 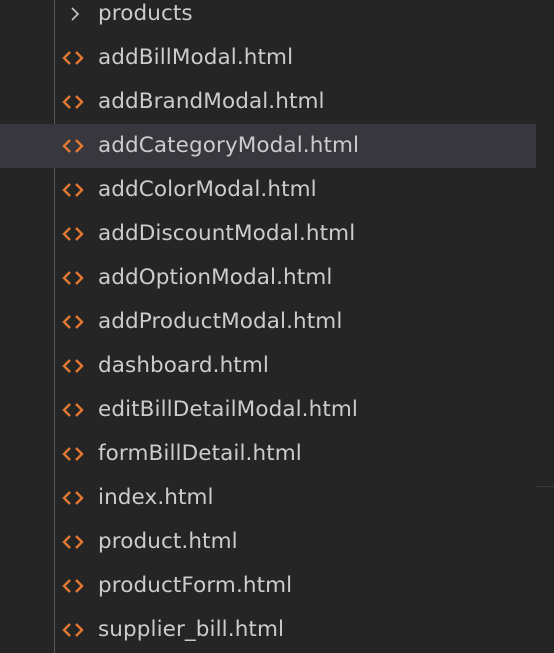 I want to click on file-row: addBillModal.html, so click(x=268, y=58).